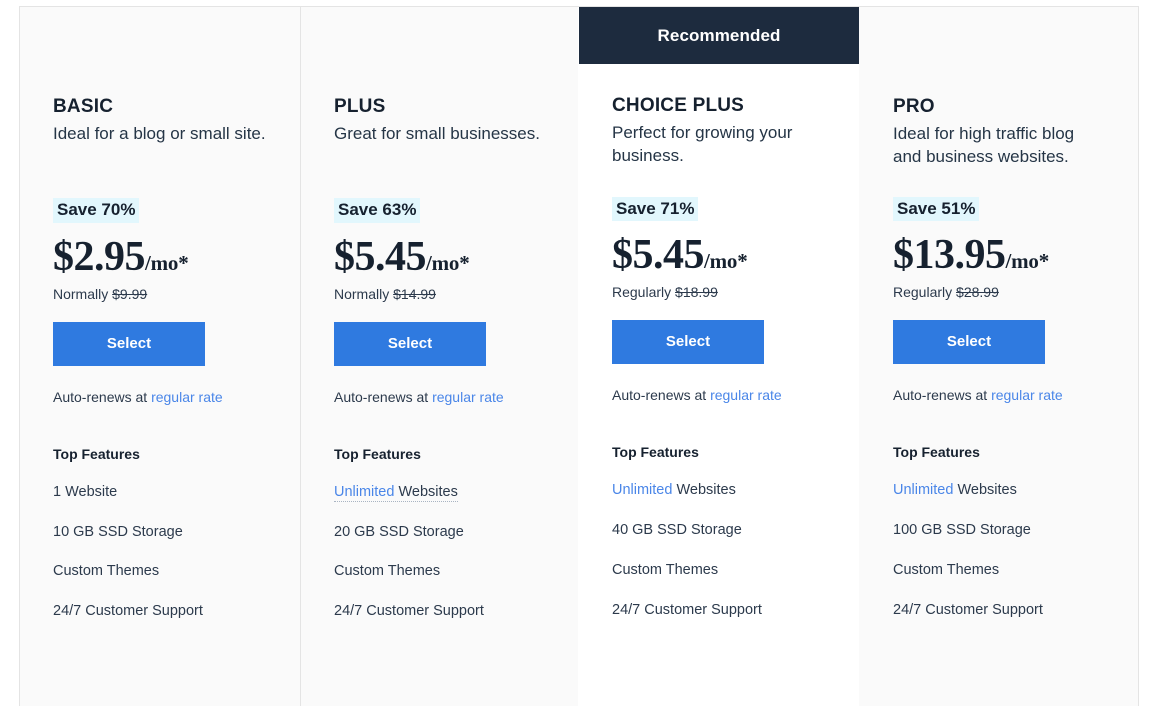 The image size is (1150, 706). I want to click on price-line: $5.45/mo*, so click(439, 257).